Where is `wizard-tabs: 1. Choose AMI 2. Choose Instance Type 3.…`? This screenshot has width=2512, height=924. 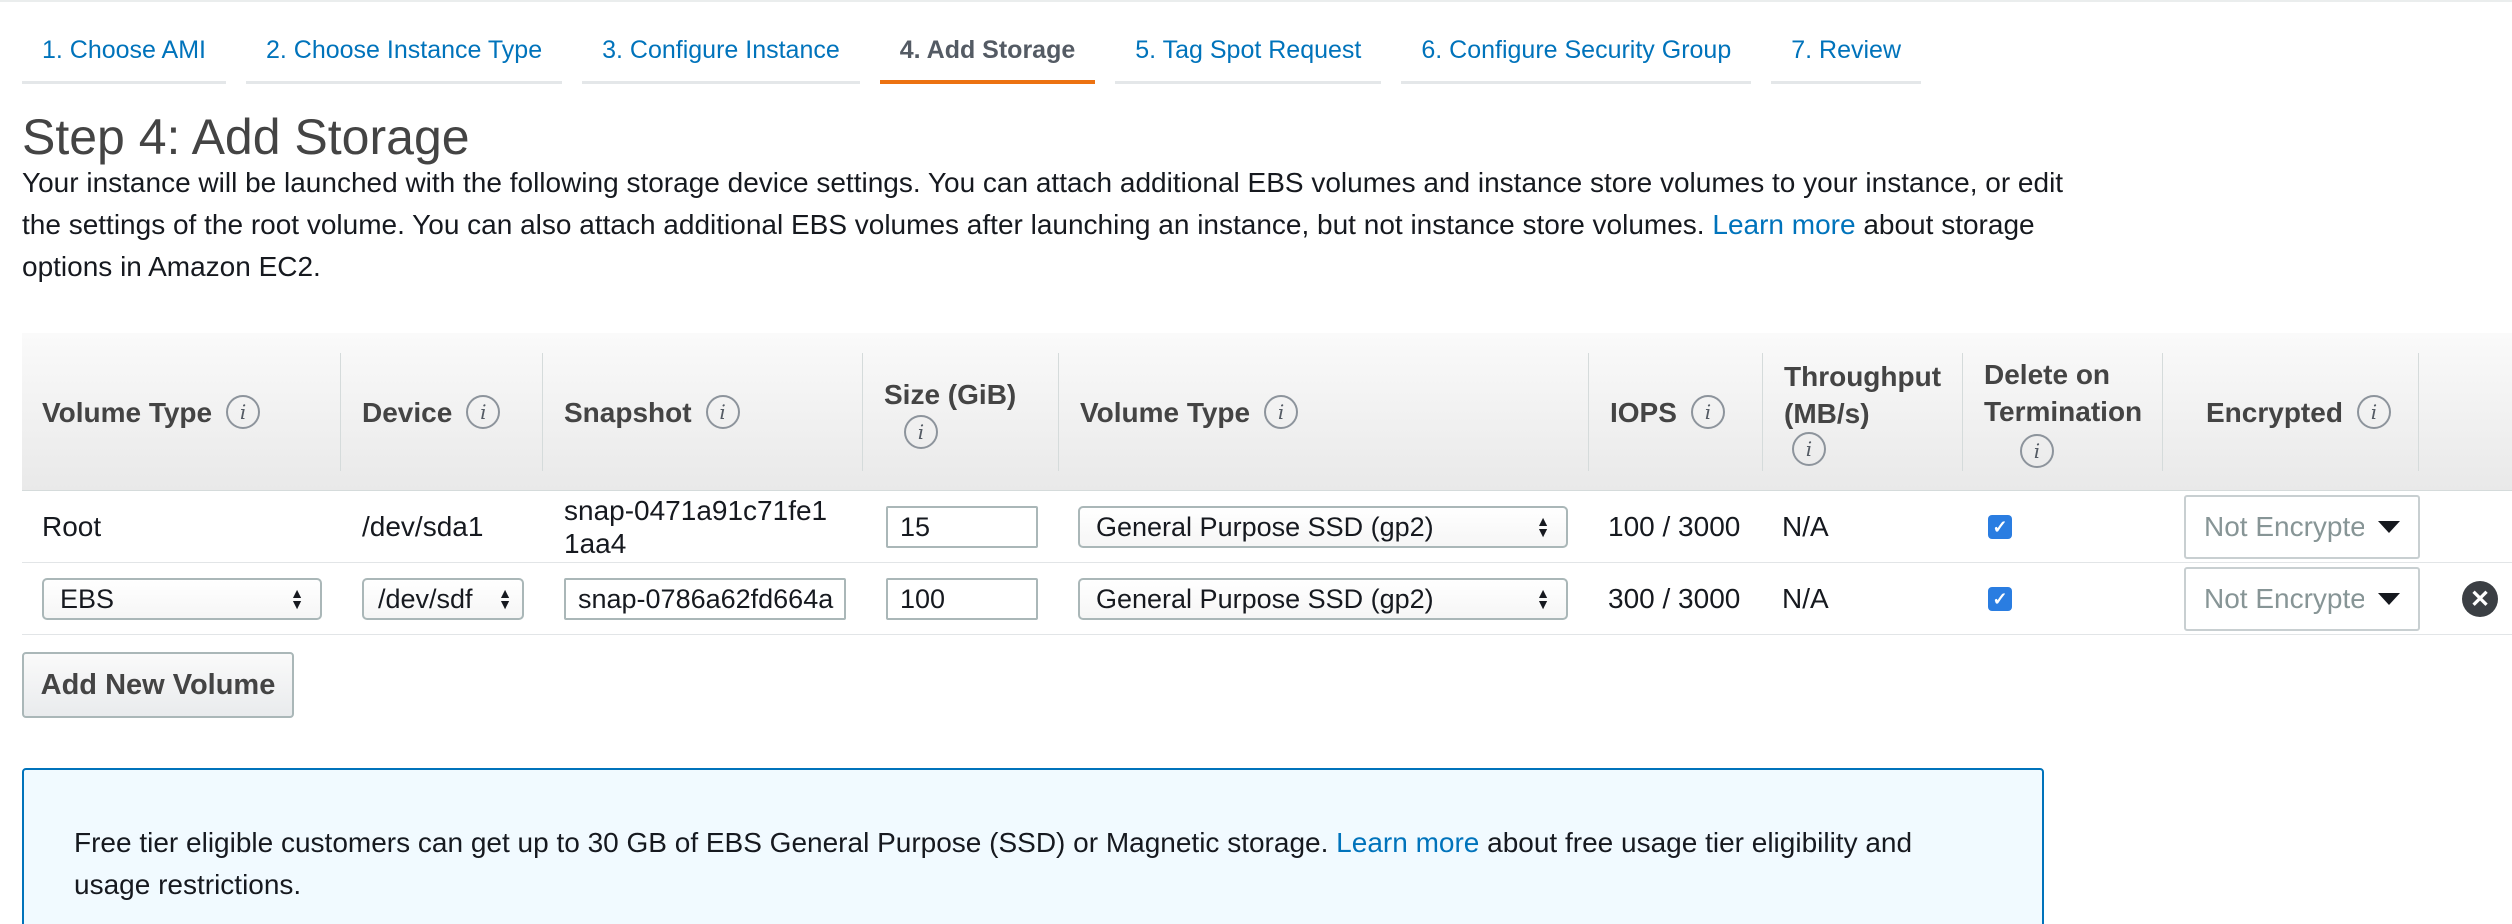
wizard-tabs: 1. Choose AMI 2. Choose Instance Type 3.… is located at coordinates (981, 57).